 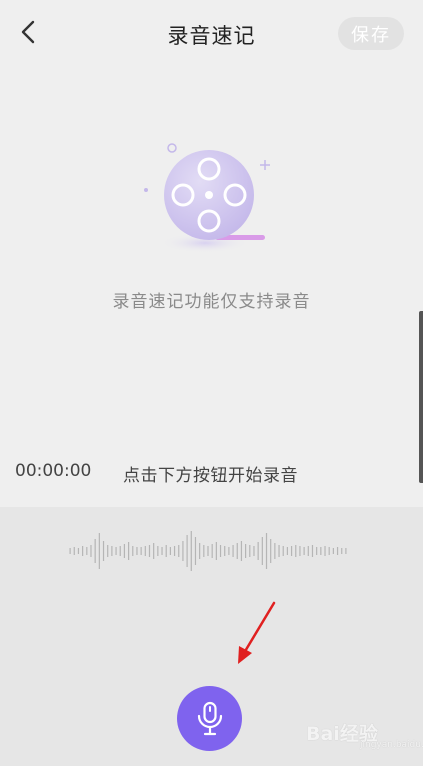 I want to click on recording-hint: 点击下方按钮开始录音, so click(x=210, y=476).